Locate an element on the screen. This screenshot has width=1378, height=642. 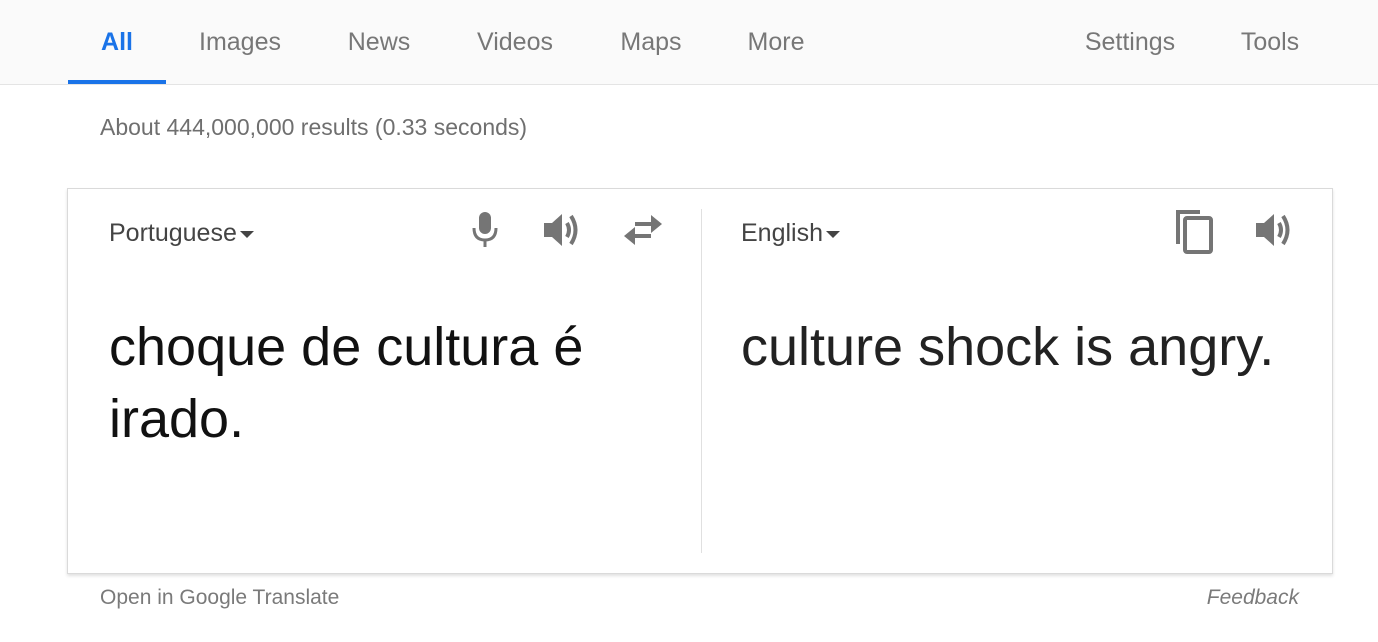
swap-arrows-icon is located at coordinates (643, 230).